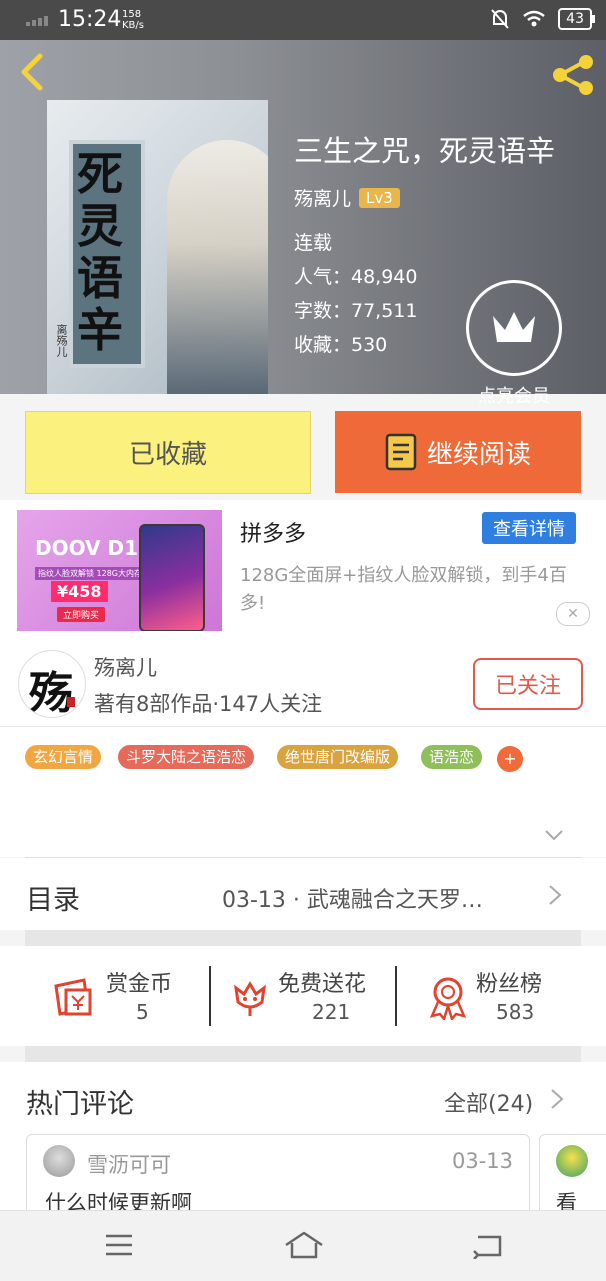 The image size is (606, 1281). What do you see at coordinates (129, 1165) in the screenshot?
I see `comment-user: 雪沥可可` at bounding box center [129, 1165].